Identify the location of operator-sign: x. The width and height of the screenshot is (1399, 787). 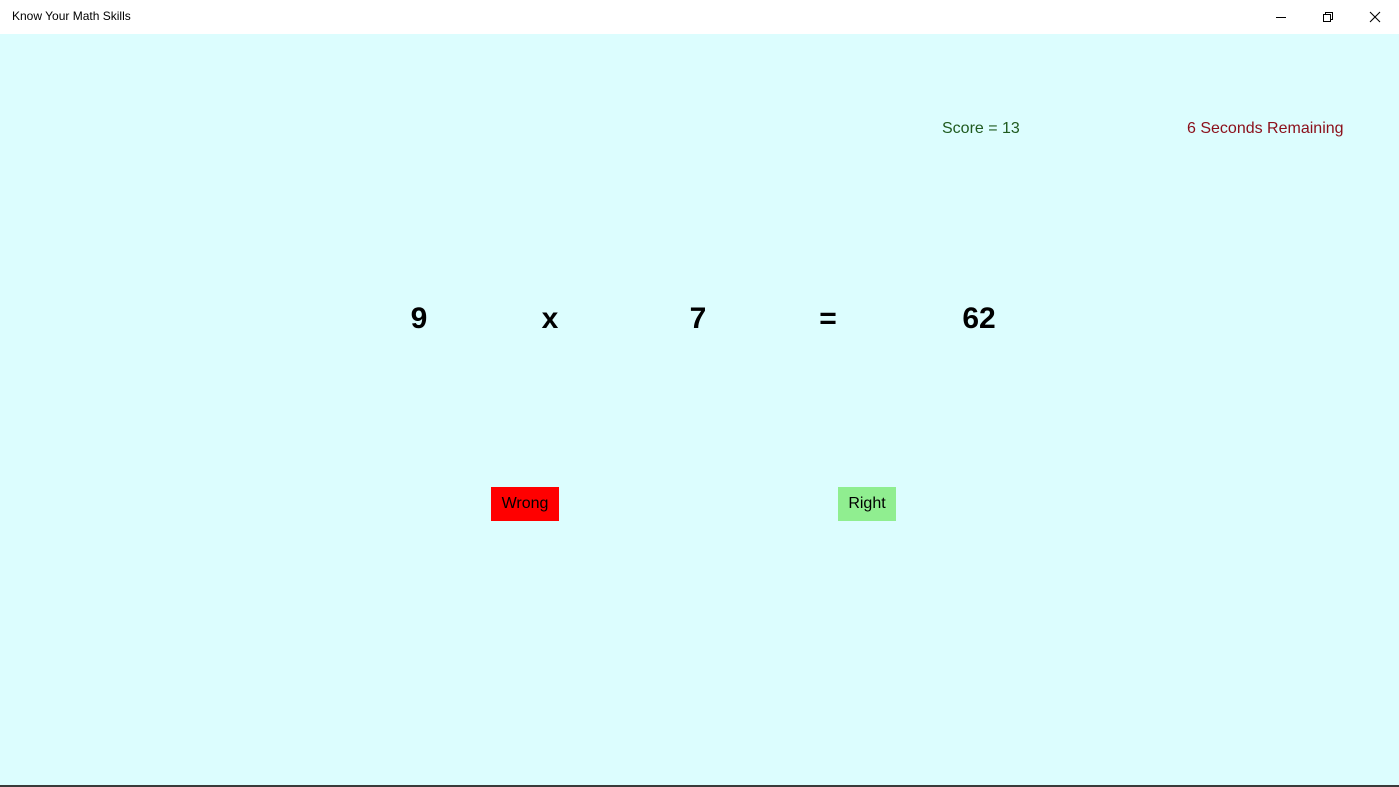
(550, 318).